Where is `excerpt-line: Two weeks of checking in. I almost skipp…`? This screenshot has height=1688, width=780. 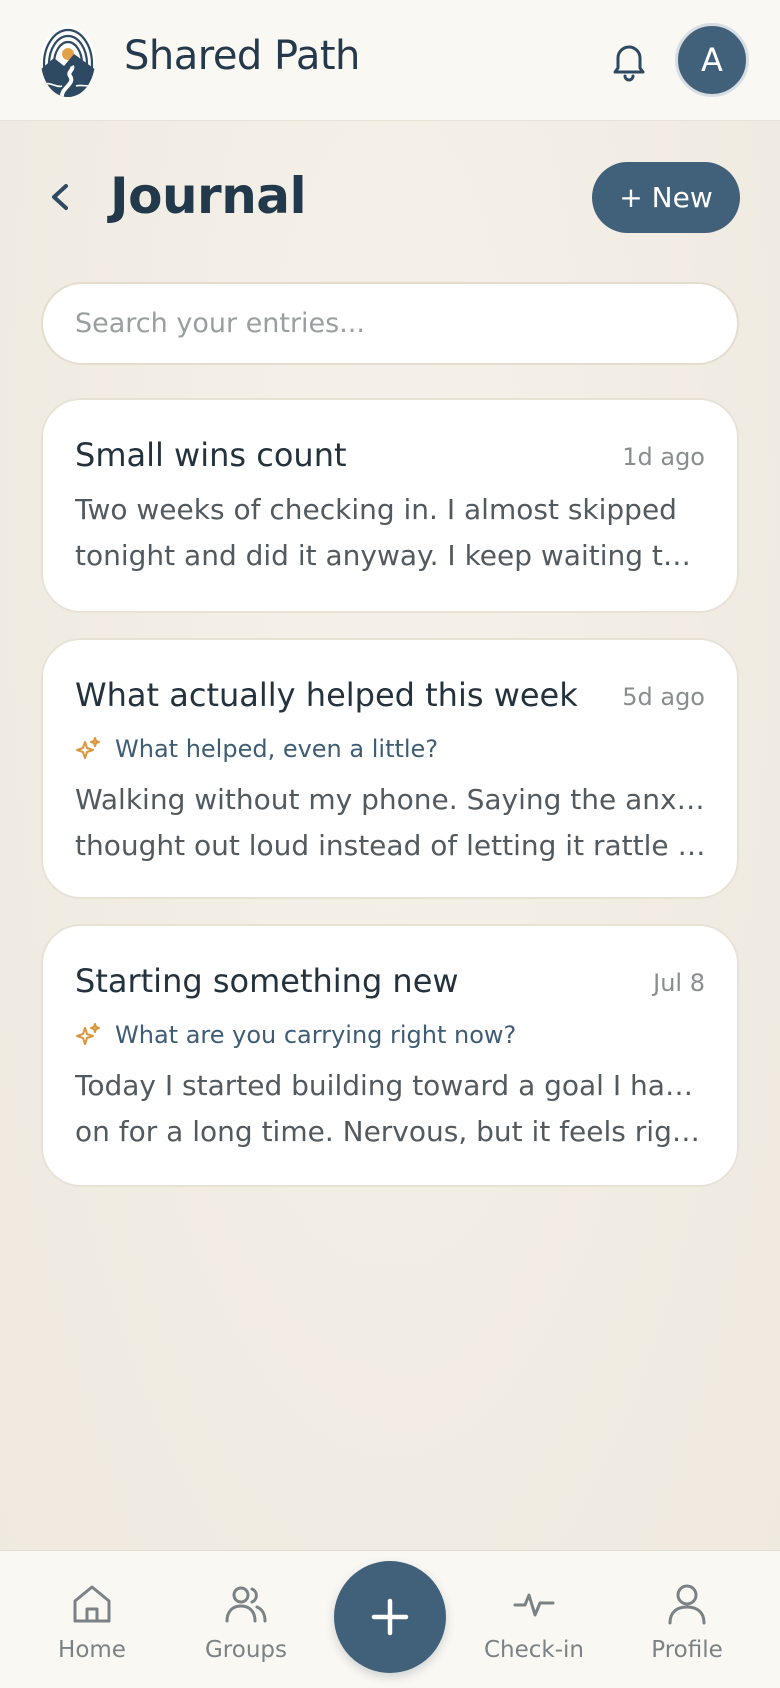 excerpt-line: Two weeks of checking in. I almost skipp… is located at coordinates (376, 509).